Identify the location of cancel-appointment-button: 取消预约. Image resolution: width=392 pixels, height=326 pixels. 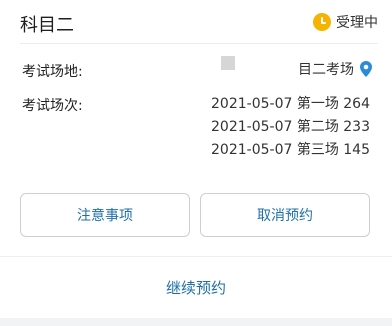
(285, 215).